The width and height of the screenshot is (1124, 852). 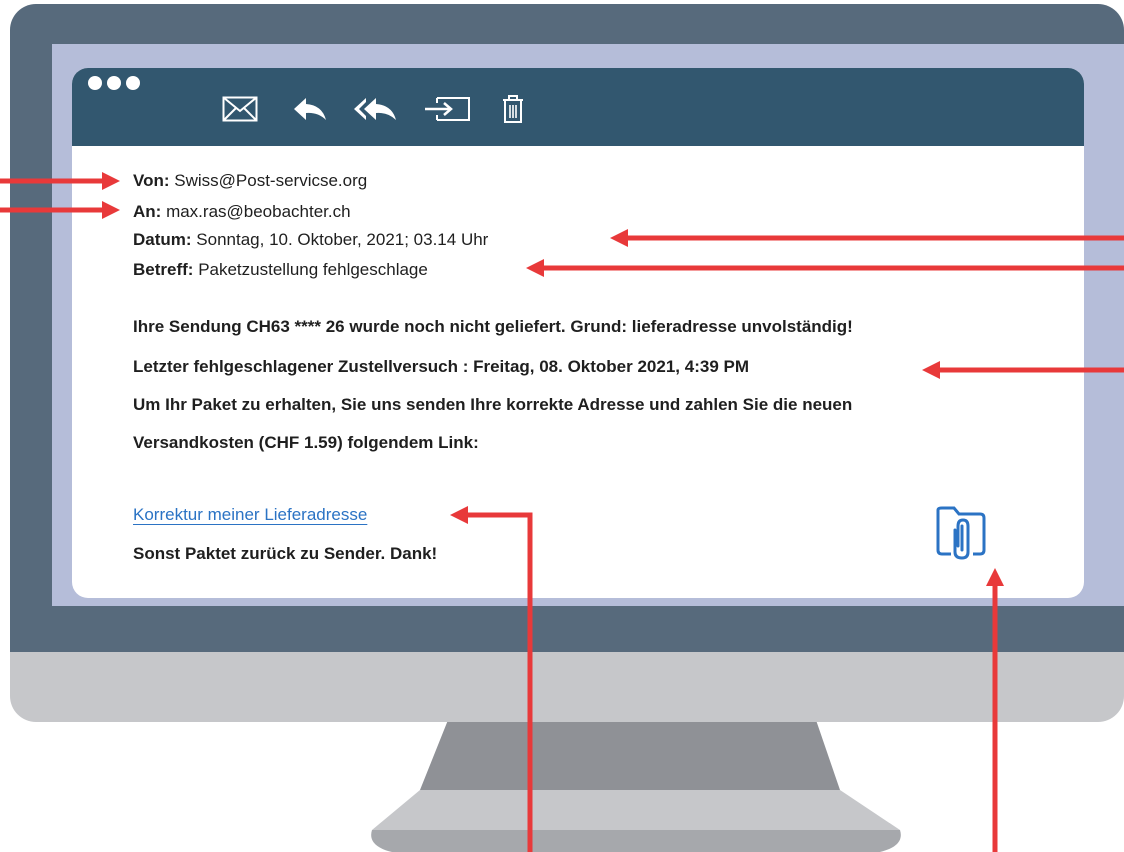 I want to click on trash-icon, so click(x=513, y=109).